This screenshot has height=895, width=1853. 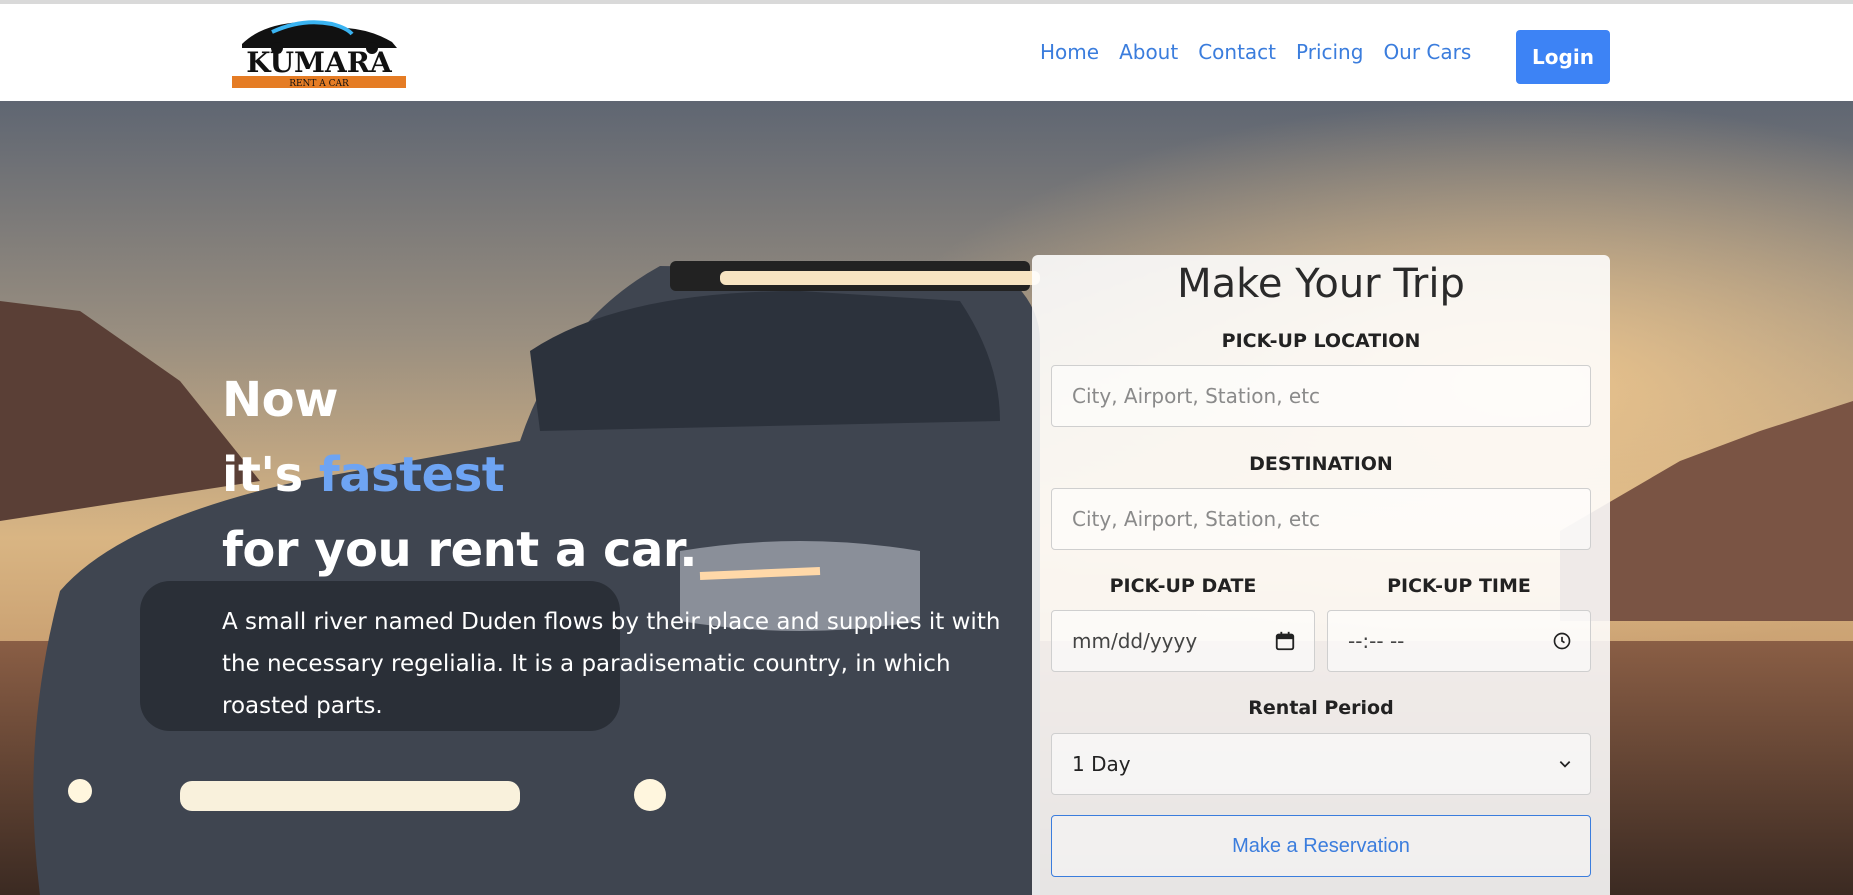 I want to click on hero-headline: Now it's fastest for you rent a car., so click(x=459, y=475).